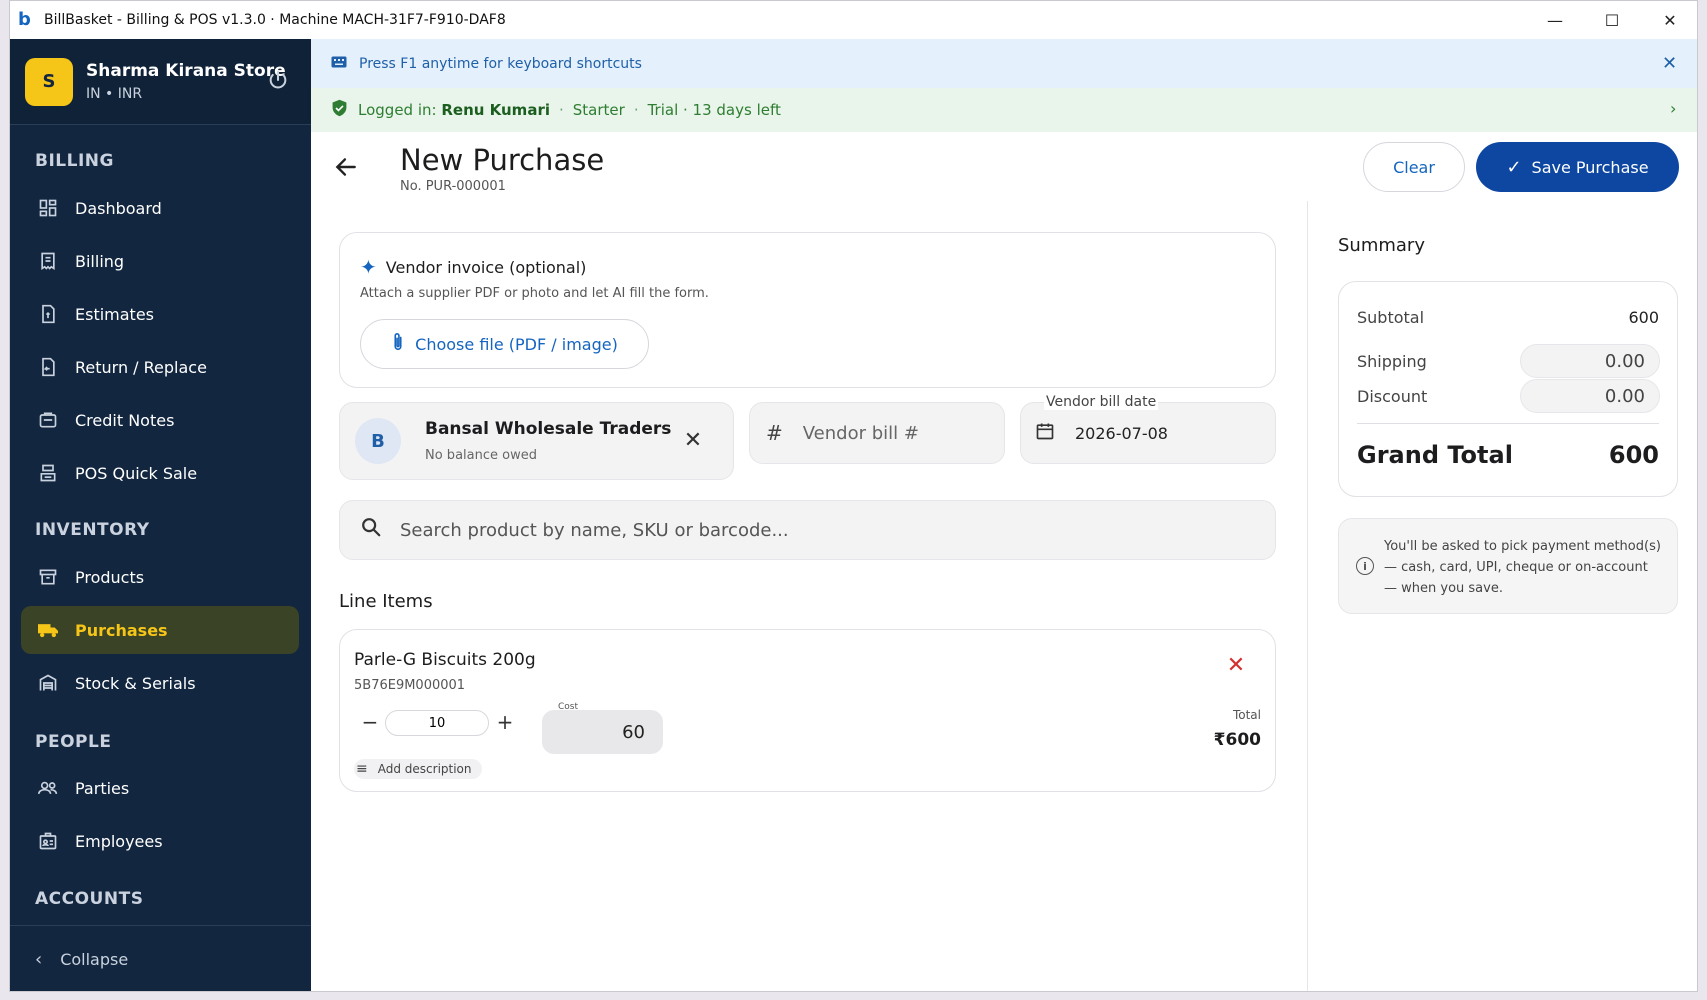 The image size is (1707, 1000). I want to click on choose-file-button: Choose file (PDF / image), so click(504, 344).